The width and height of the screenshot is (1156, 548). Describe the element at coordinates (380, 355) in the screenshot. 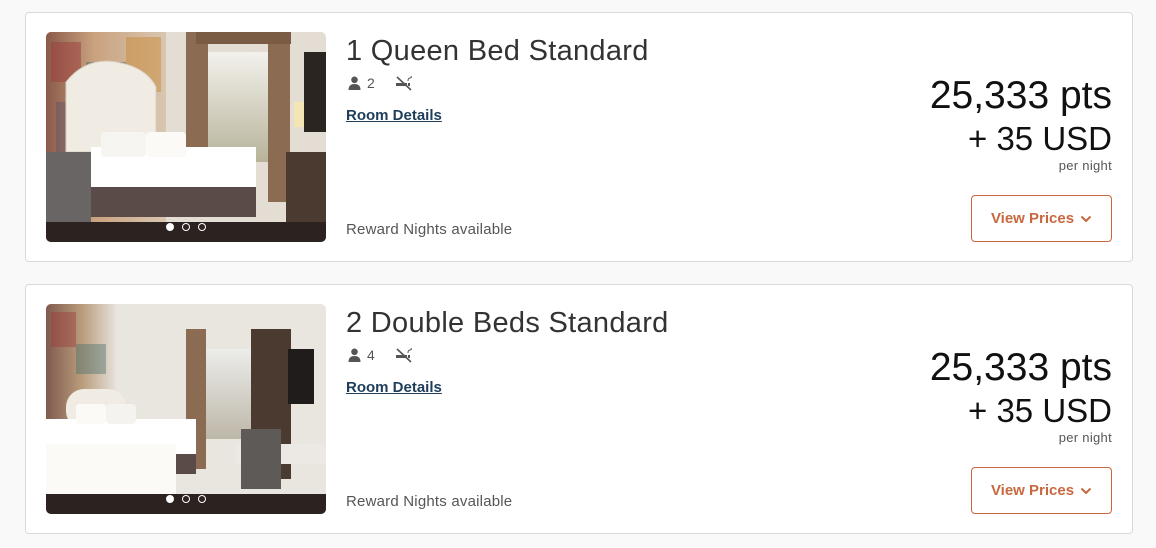

I see `room-amenities: 4` at that location.